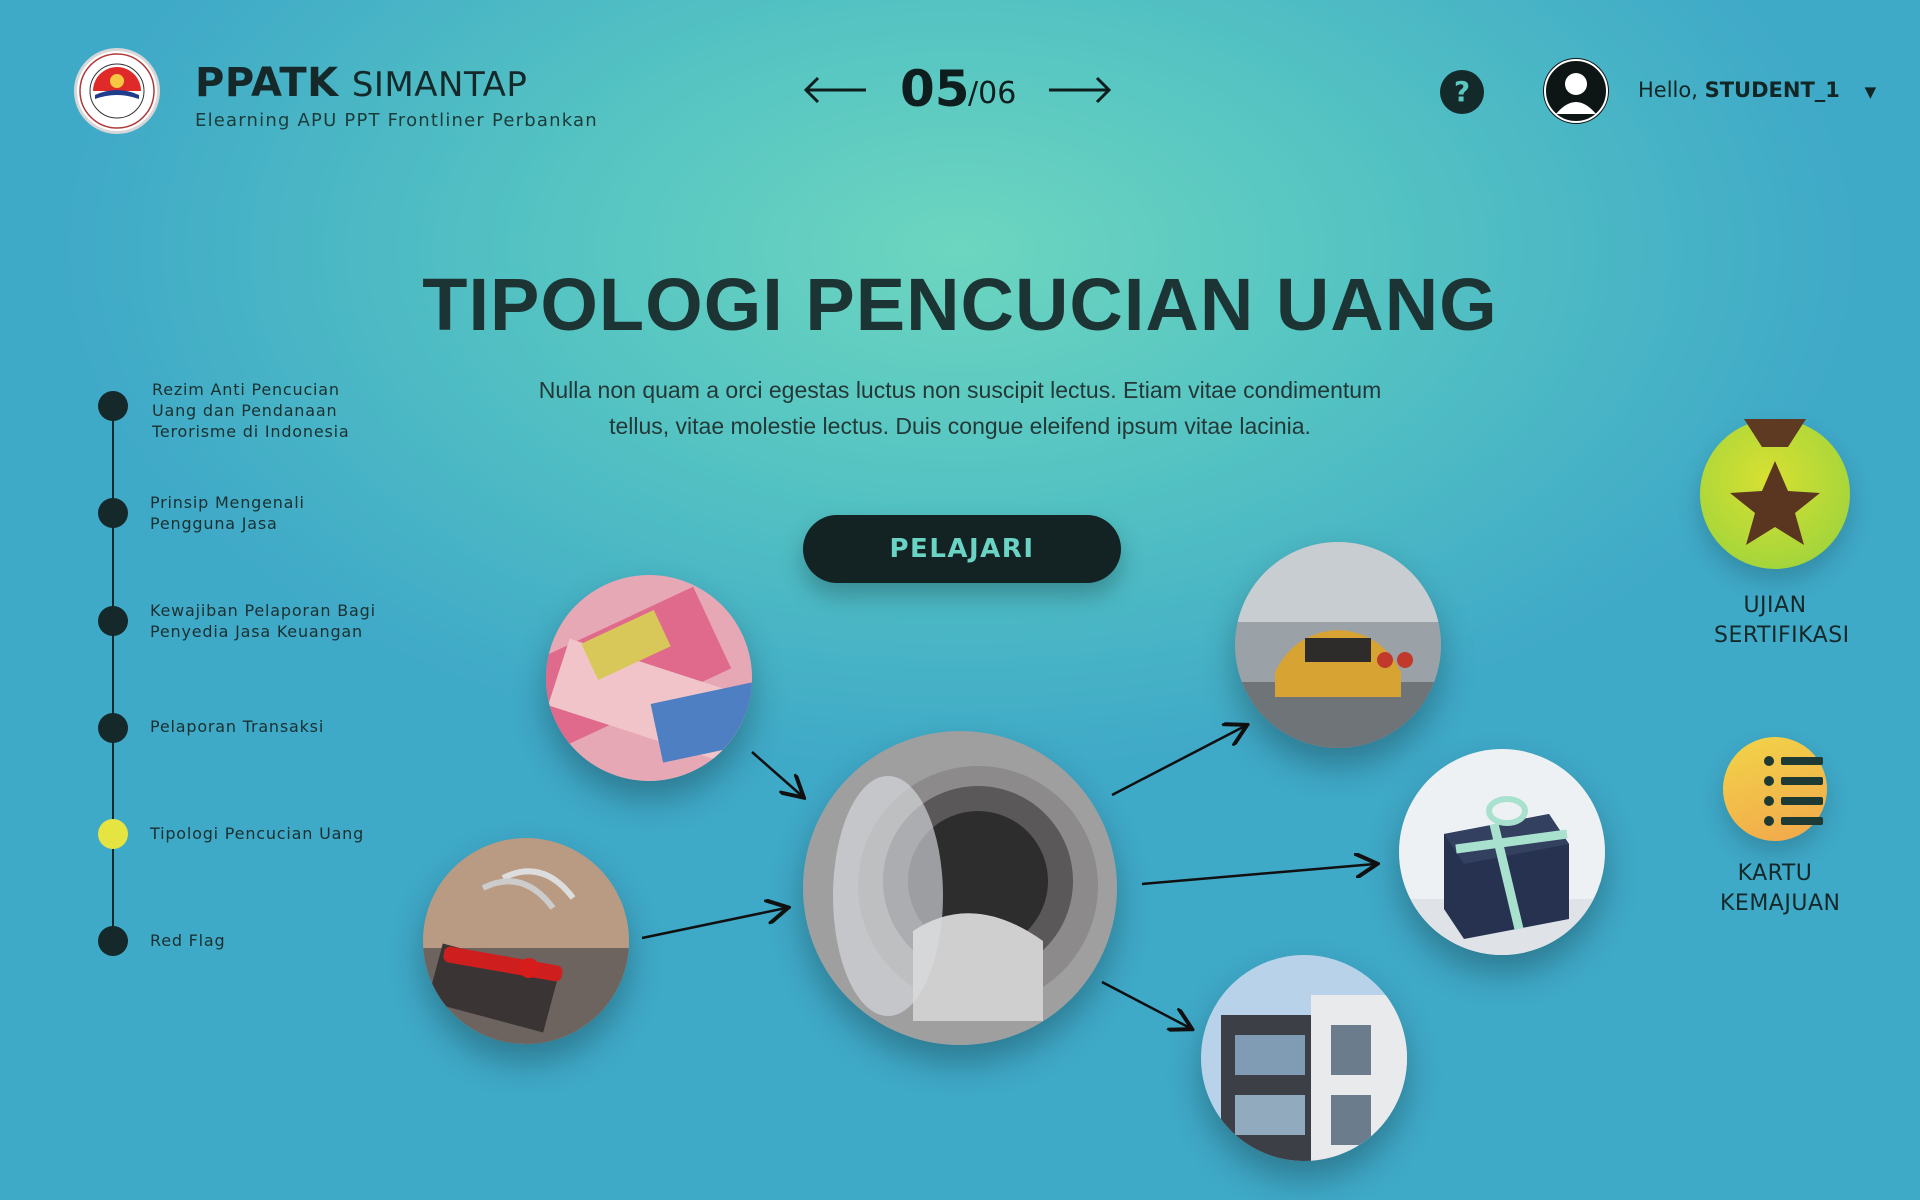 Image resolution: width=1920 pixels, height=1200 pixels. What do you see at coordinates (960, 888) in the screenshot?
I see `washing-machine-image` at bounding box center [960, 888].